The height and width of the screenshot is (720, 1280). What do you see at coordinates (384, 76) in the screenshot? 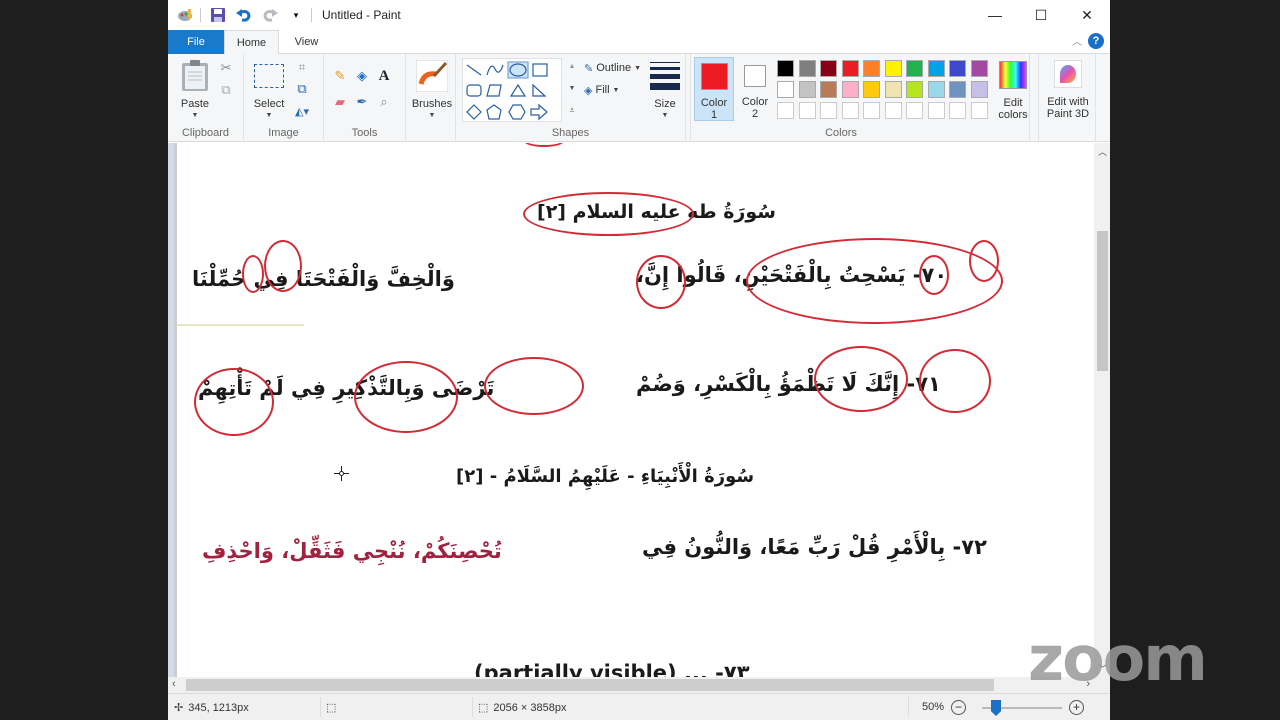
I see `text-tool-icon: A` at bounding box center [384, 76].